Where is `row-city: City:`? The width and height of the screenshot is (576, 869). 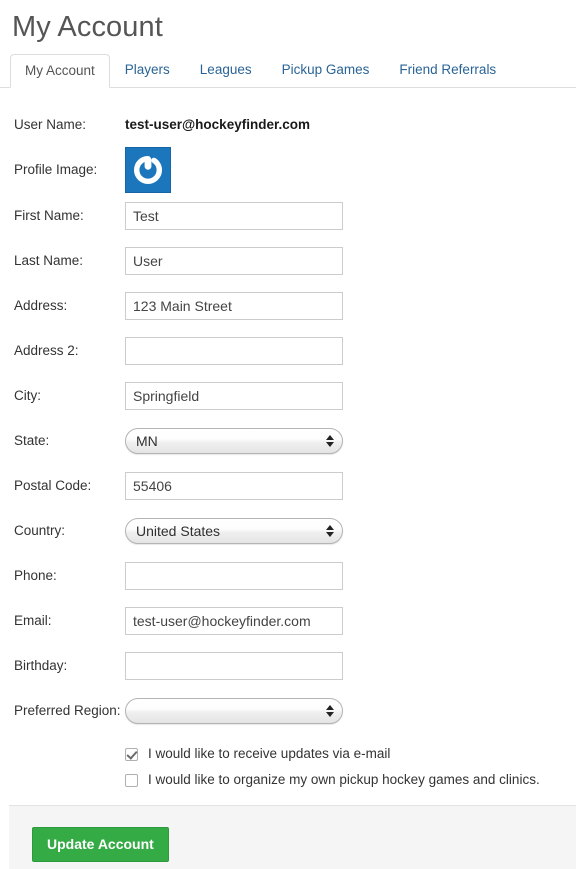
row-city: City: is located at coordinates (288, 395).